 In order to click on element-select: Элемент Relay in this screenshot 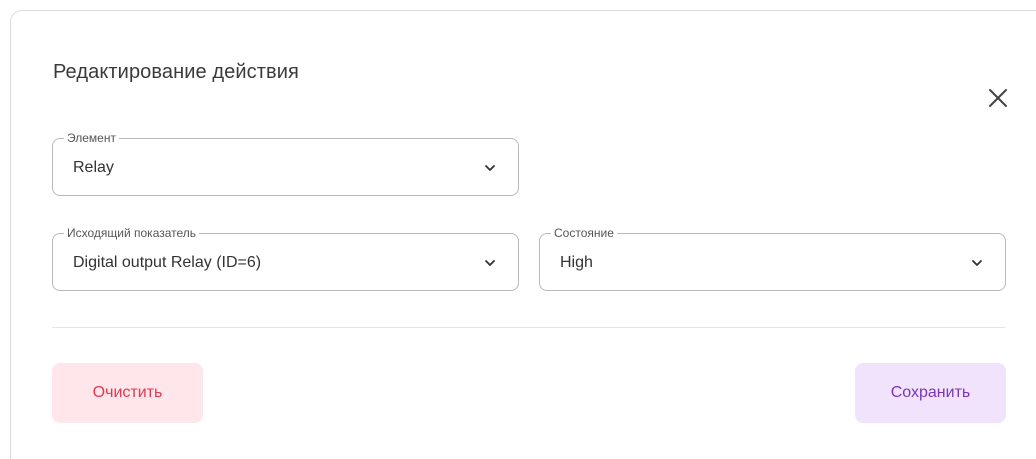, I will do `click(285, 163)`.